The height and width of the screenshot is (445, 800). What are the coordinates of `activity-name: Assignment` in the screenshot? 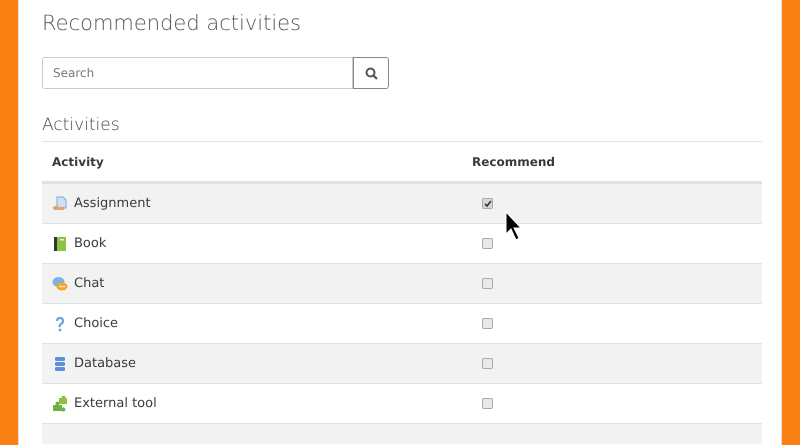 It's located at (112, 203).